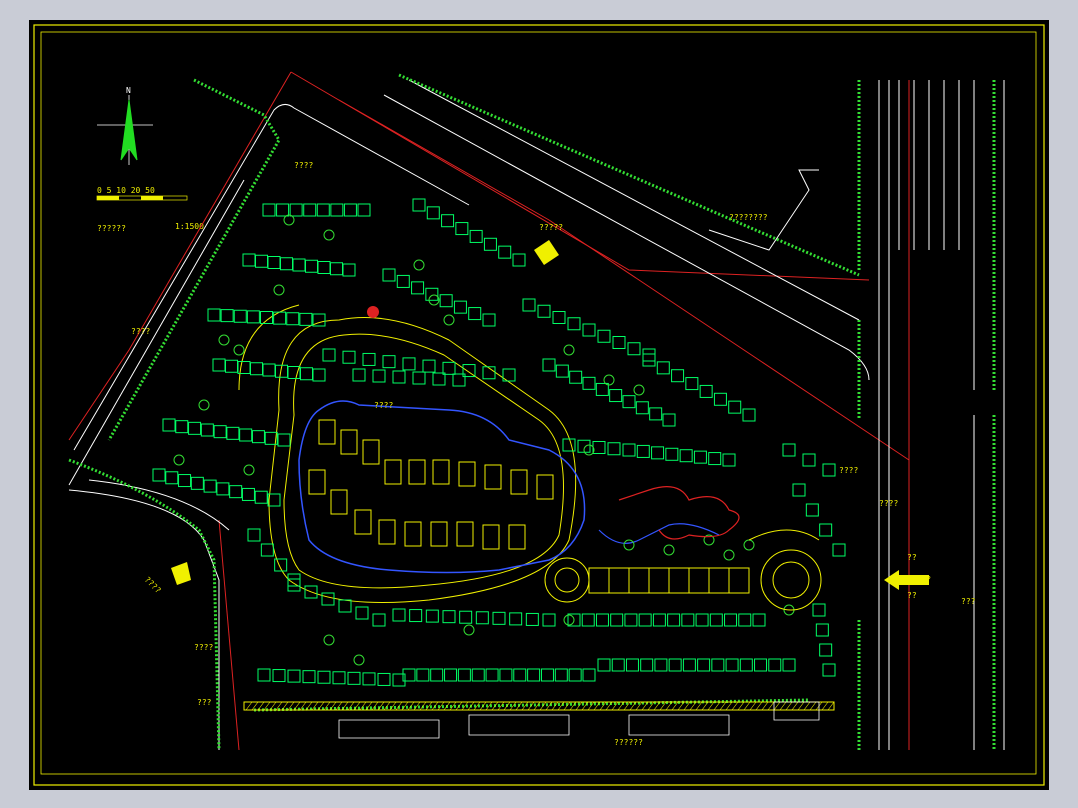  I want to click on lakeside-villas, so click(431, 484).